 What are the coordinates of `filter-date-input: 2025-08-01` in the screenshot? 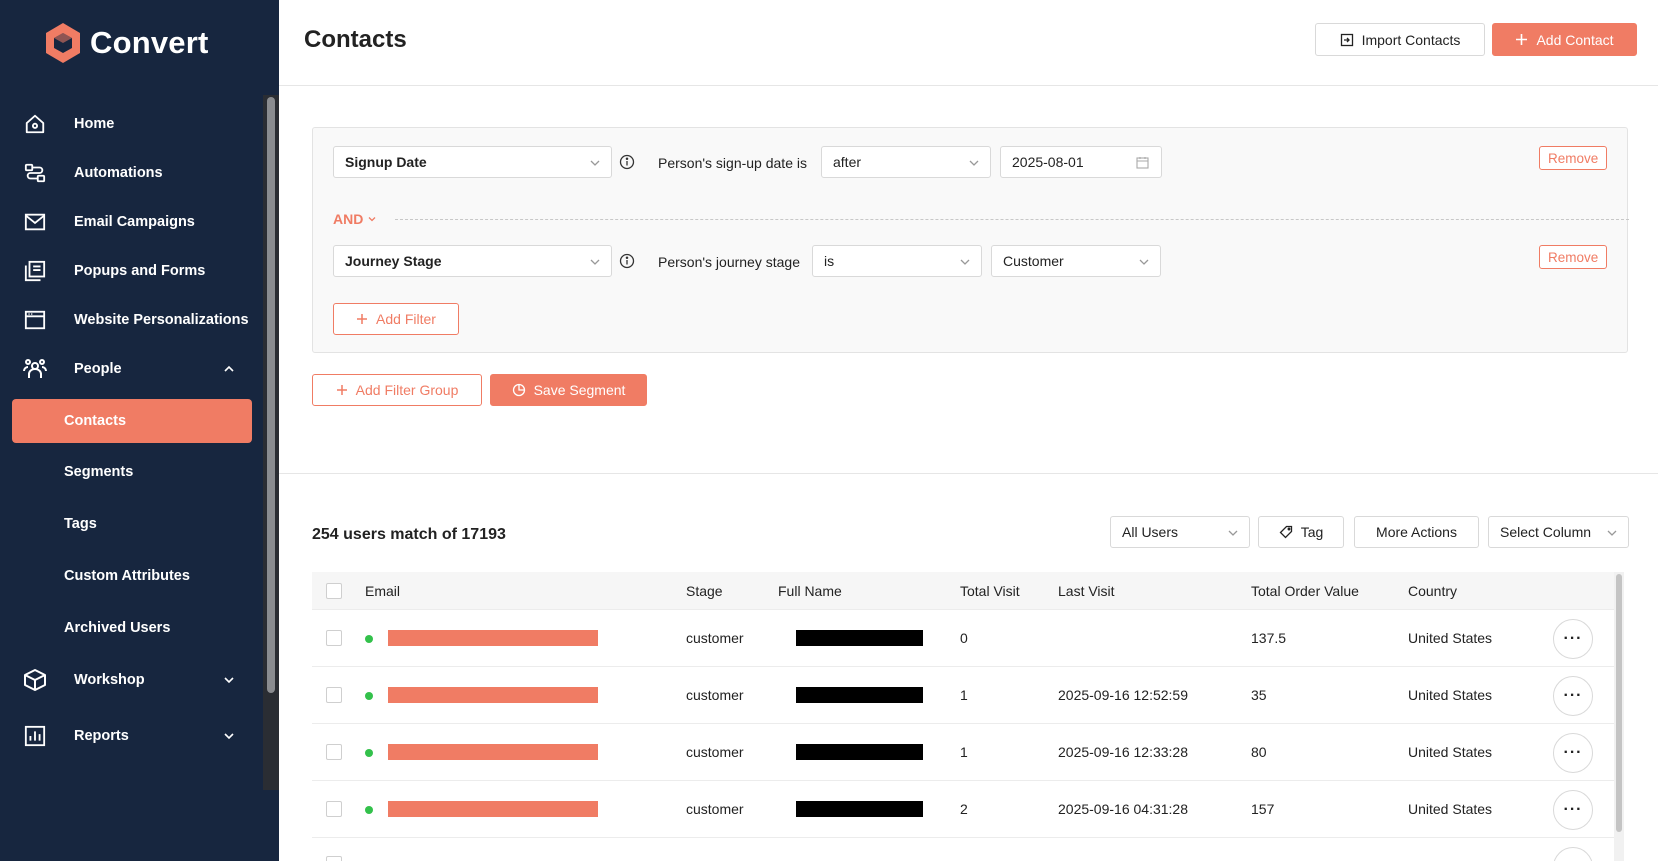 It's located at (1081, 162).